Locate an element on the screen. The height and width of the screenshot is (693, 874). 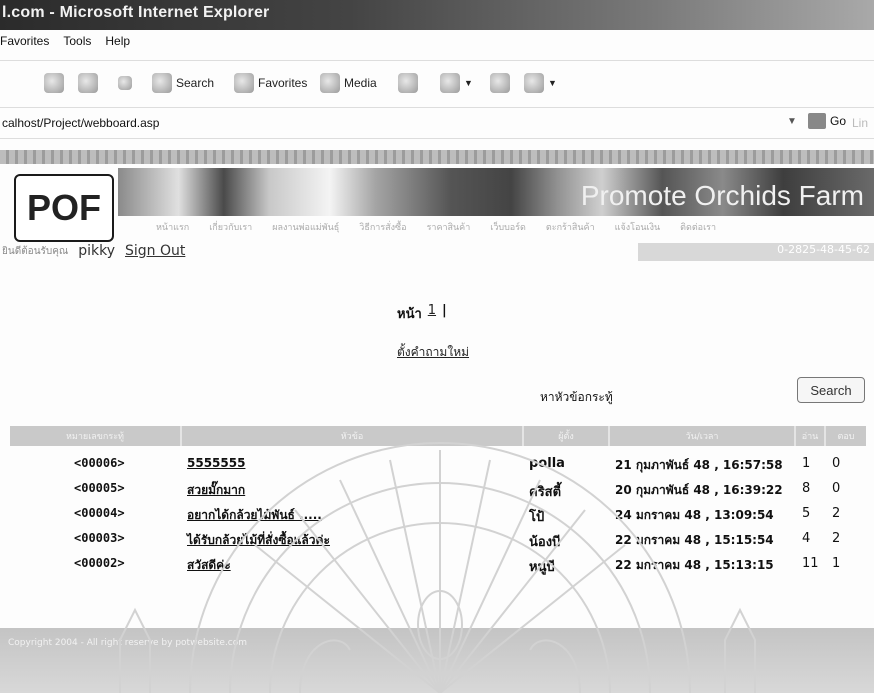
banner-title: Promote Orchids Farm is located at coordinates (722, 195).